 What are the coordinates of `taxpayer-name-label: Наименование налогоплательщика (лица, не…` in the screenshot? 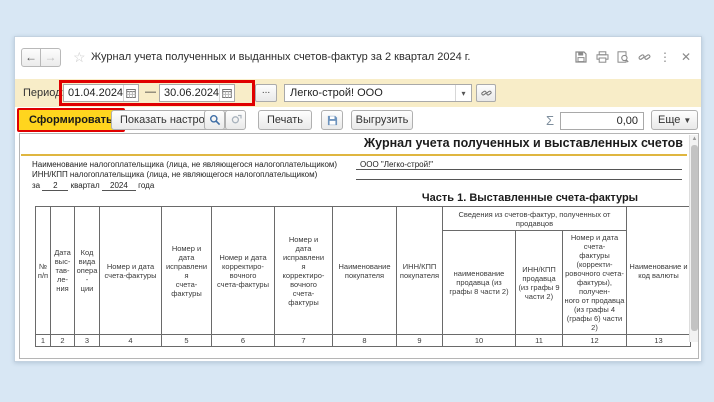 It's located at (185, 164).